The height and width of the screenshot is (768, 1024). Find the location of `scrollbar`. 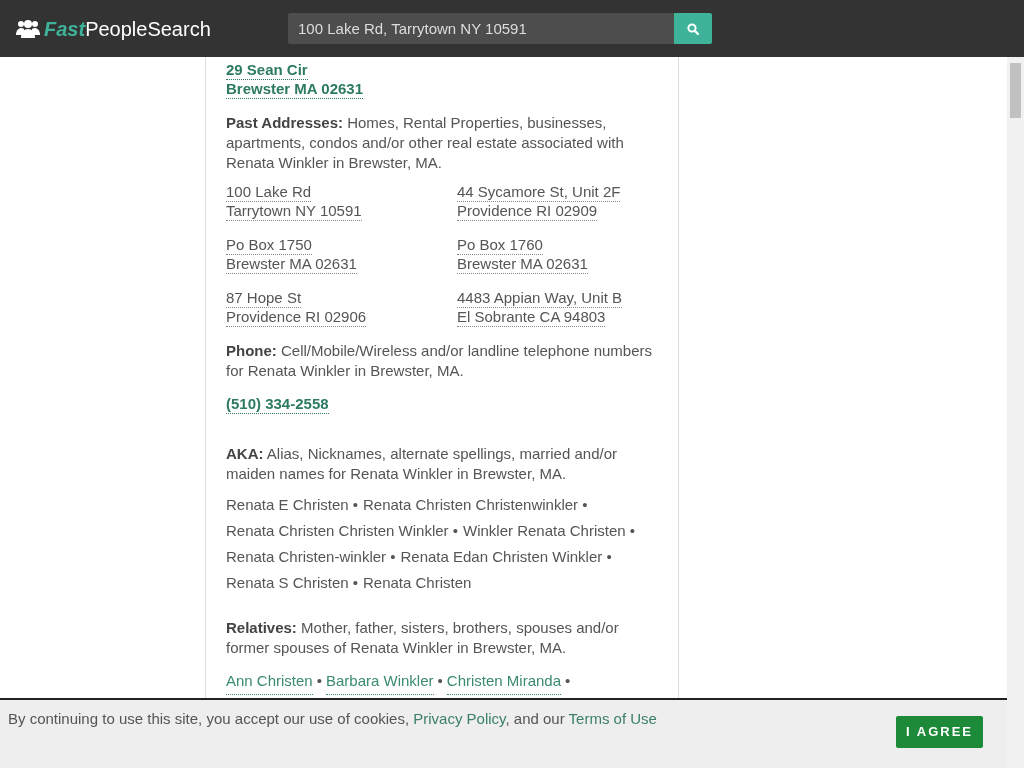

scrollbar is located at coordinates (1015, 412).